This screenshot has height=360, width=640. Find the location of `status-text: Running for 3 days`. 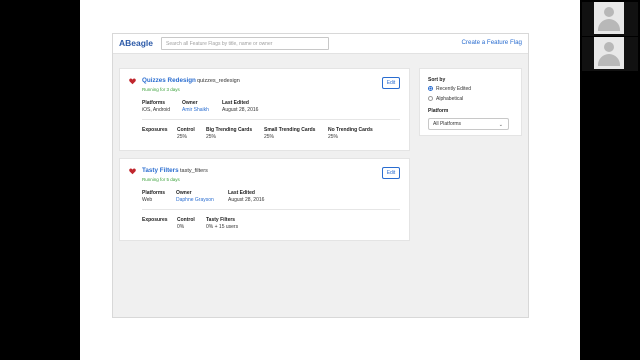

status-text: Running for 3 days is located at coordinates (161, 89).